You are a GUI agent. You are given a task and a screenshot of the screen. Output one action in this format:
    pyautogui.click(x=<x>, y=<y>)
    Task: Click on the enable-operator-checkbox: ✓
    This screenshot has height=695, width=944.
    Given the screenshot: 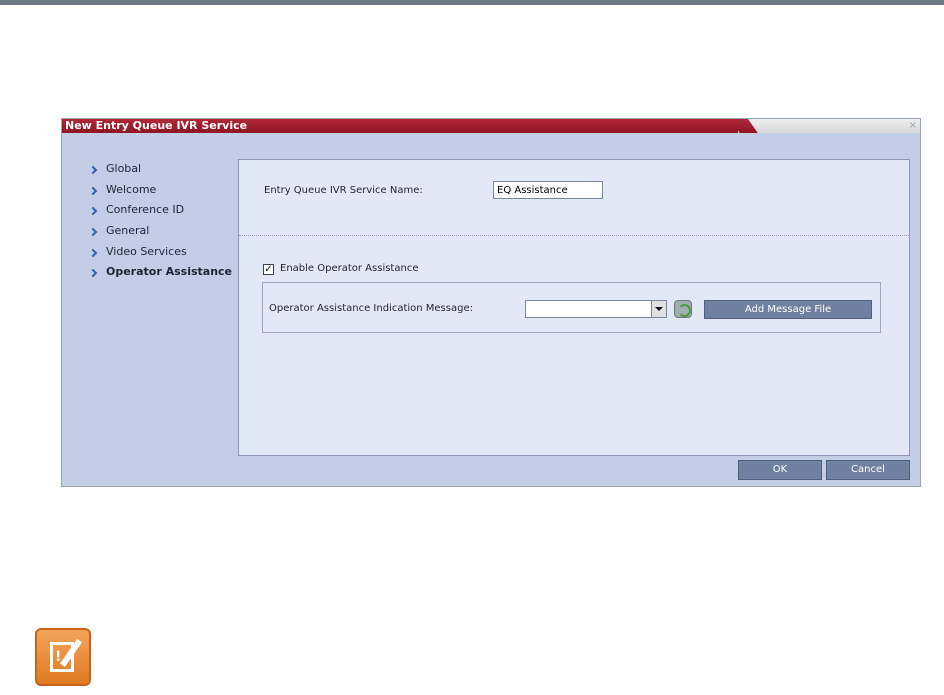 What is the action you would take?
    pyautogui.click(x=268, y=269)
    